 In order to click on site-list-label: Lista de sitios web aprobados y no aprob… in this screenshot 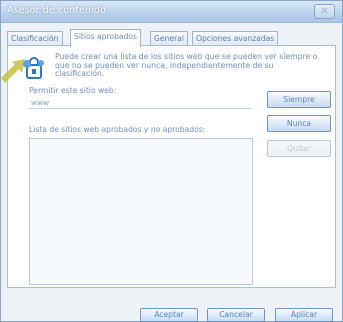, I will do `click(117, 129)`.